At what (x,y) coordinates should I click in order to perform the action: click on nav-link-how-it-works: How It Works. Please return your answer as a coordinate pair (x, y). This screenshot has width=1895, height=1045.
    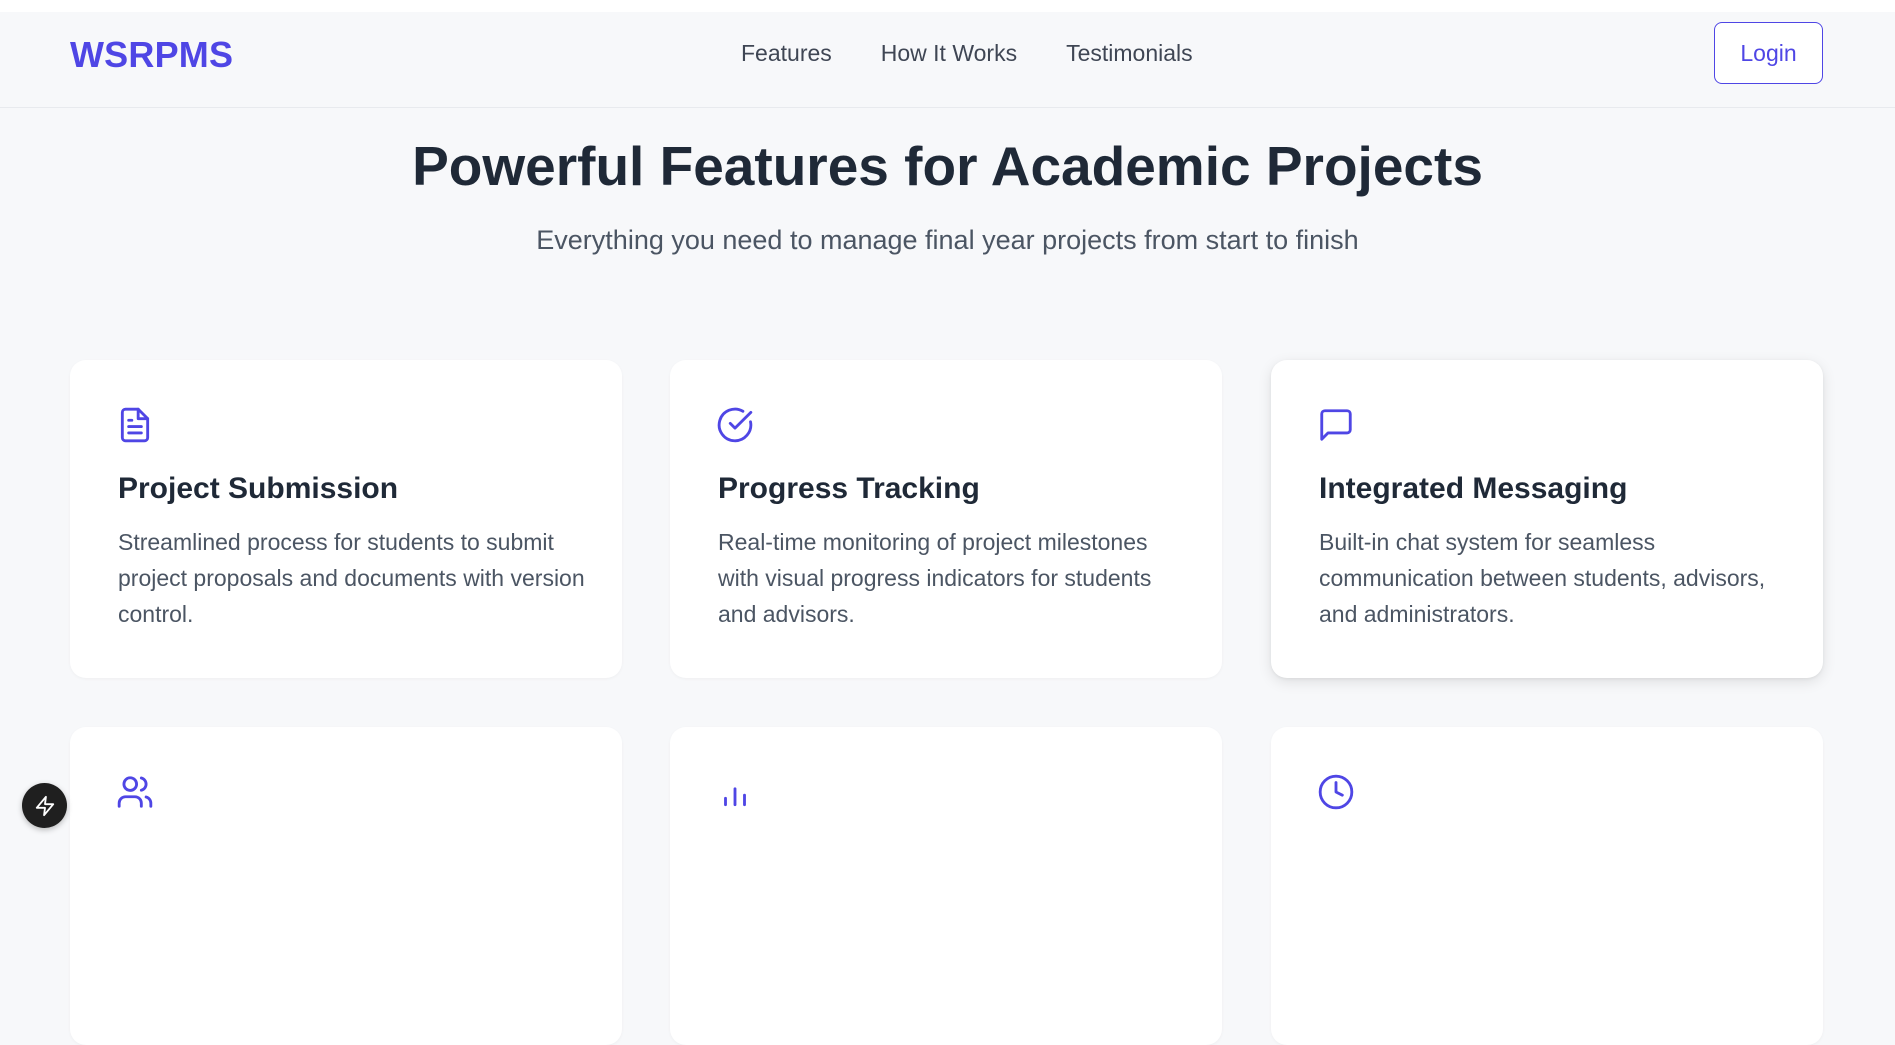
    Looking at the image, I should click on (949, 53).